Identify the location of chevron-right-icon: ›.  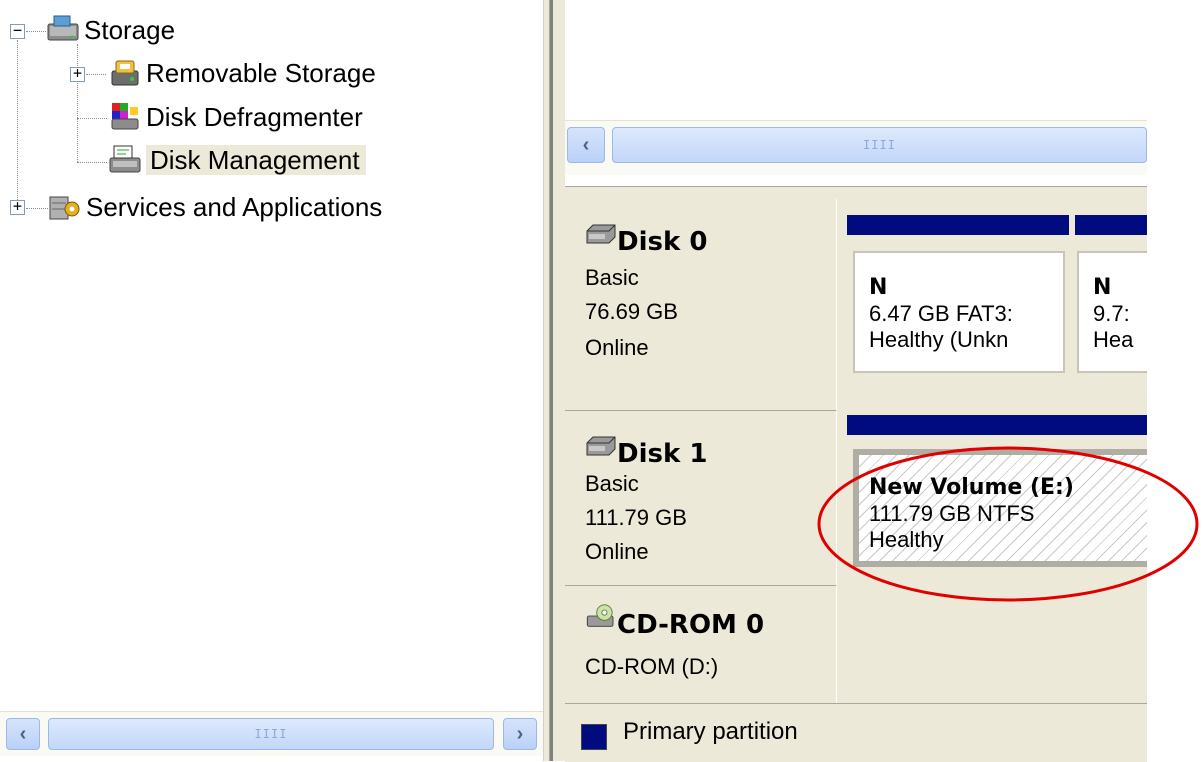
(520, 733).